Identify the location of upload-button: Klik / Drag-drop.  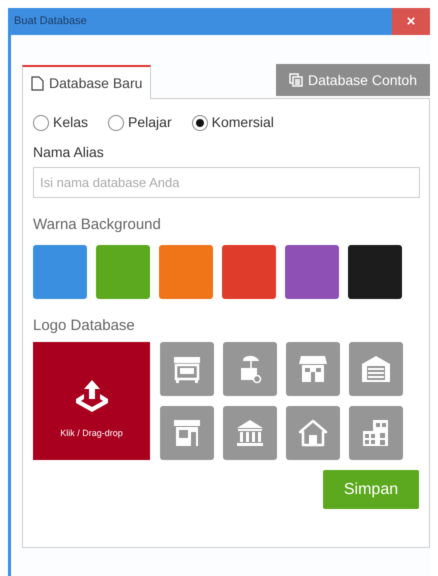
(91, 401).